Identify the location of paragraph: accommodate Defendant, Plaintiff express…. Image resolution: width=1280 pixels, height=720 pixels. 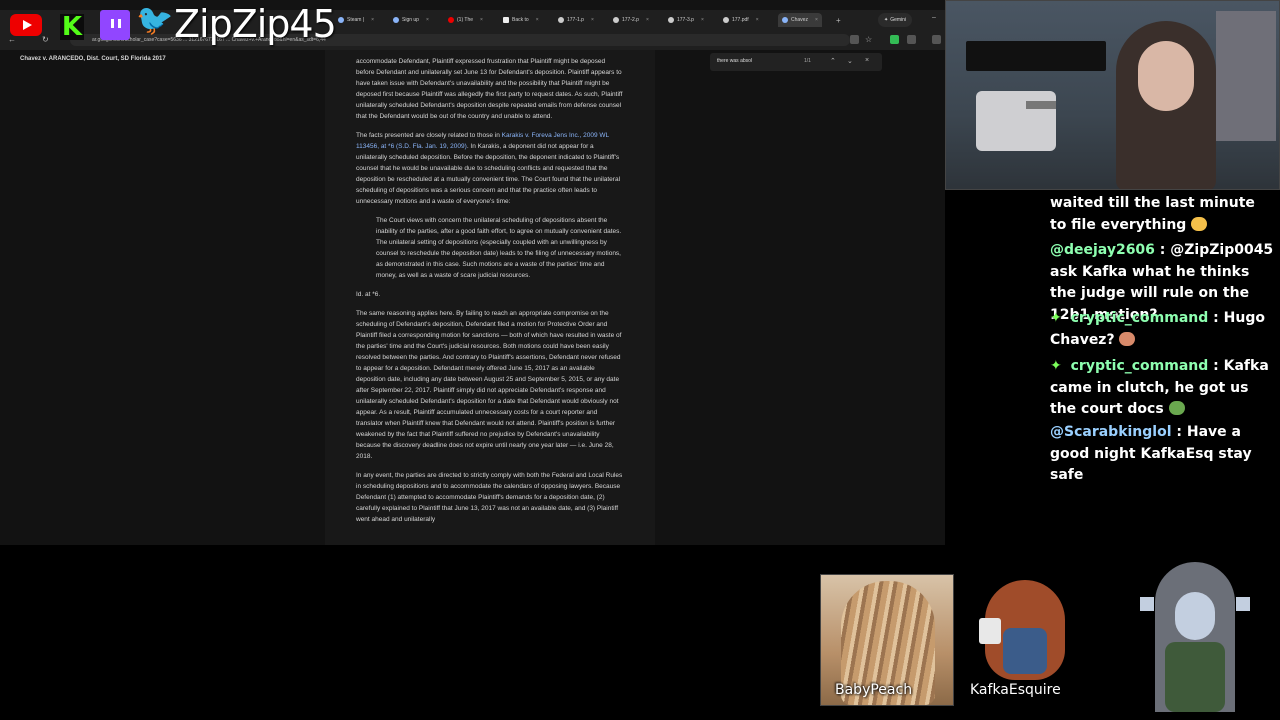
(489, 89).